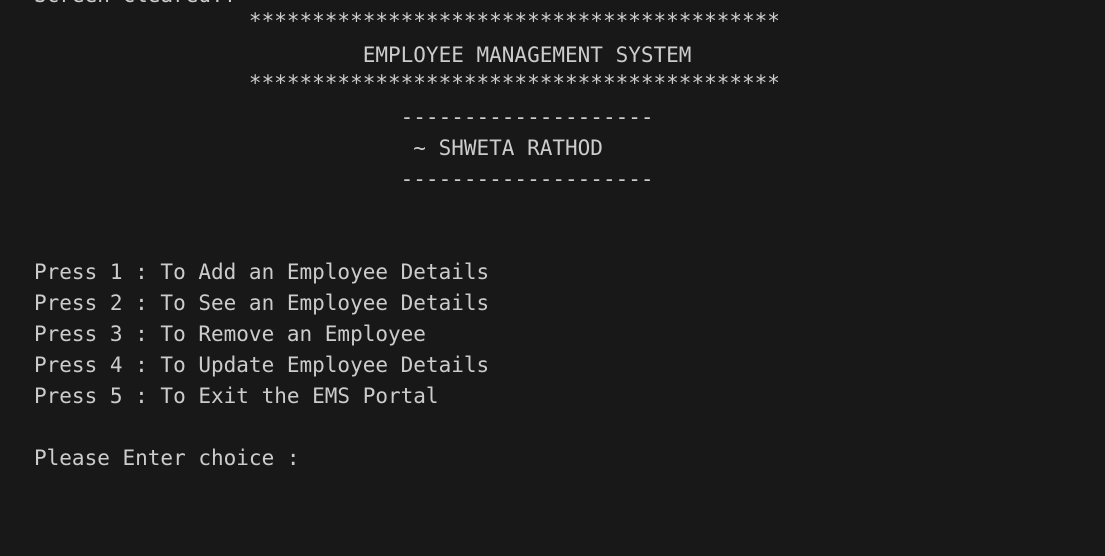  Describe the element at coordinates (262, 303) in the screenshot. I see `menu-option-see: Press 2 : To See an Employee Details` at that location.